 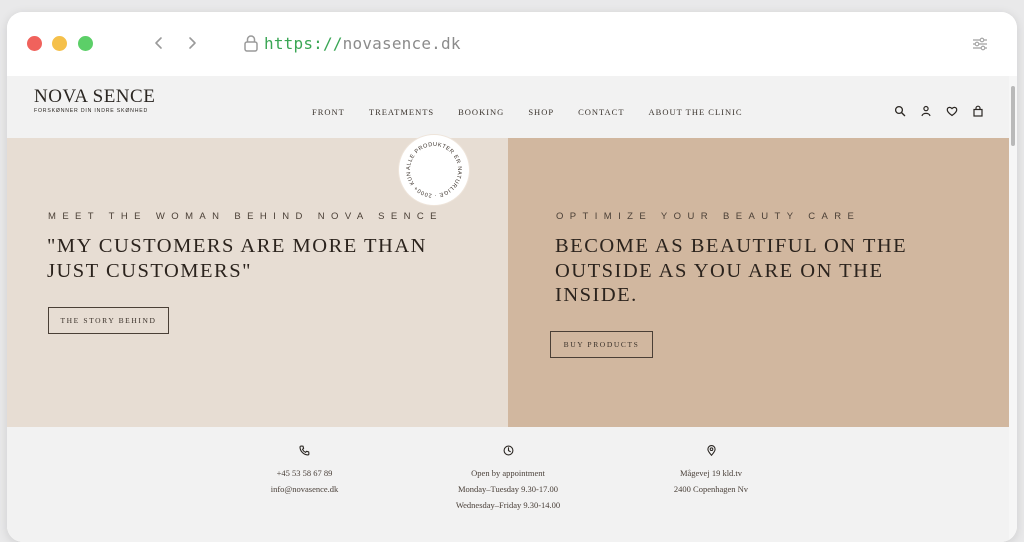 I want to click on products-headline-line-2: OUTSIDE AS YOU ARE ON THE, so click(x=719, y=270).